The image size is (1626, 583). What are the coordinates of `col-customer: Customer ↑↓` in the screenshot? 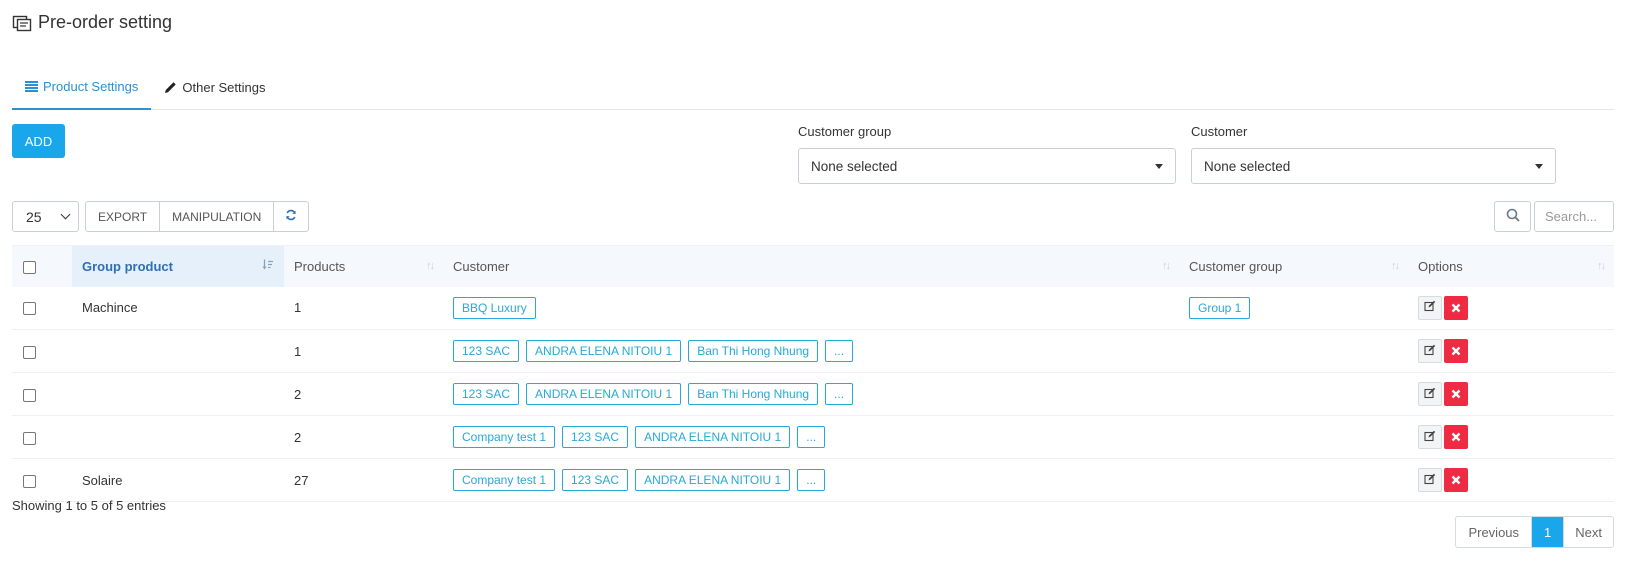 It's located at (811, 266).